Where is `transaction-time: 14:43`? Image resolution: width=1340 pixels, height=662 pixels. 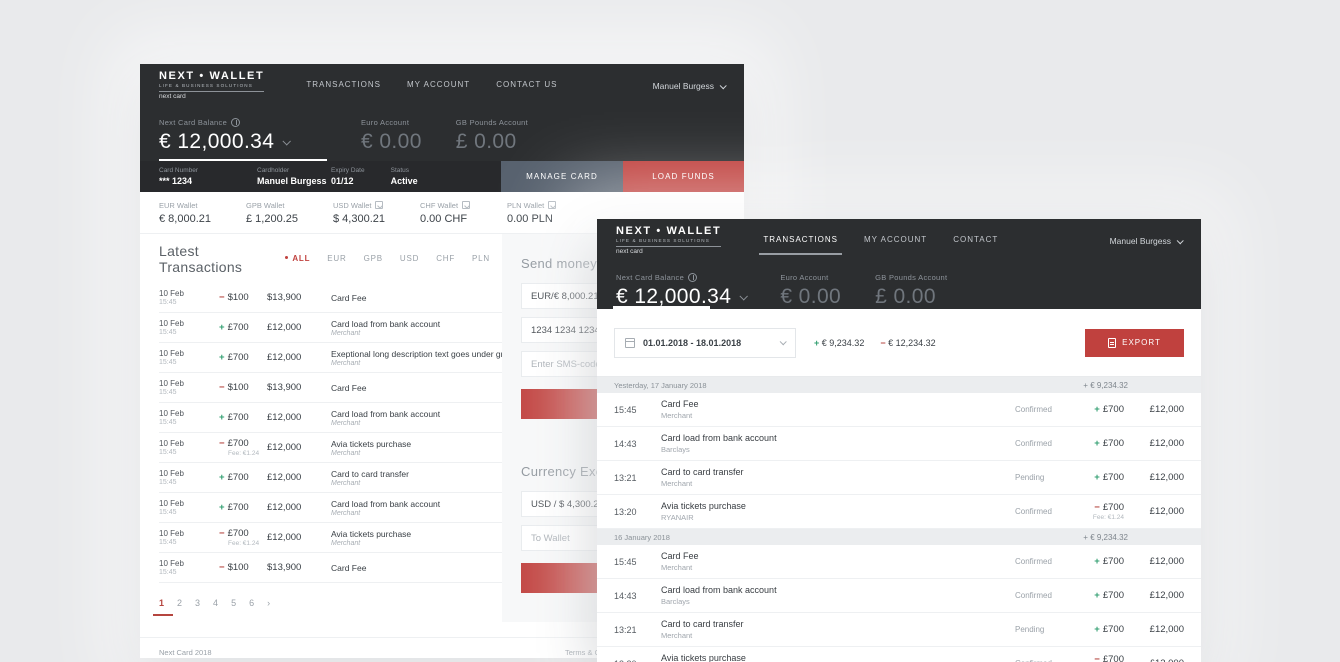 transaction-time: 14:43 is located at coordinates (625, 443).